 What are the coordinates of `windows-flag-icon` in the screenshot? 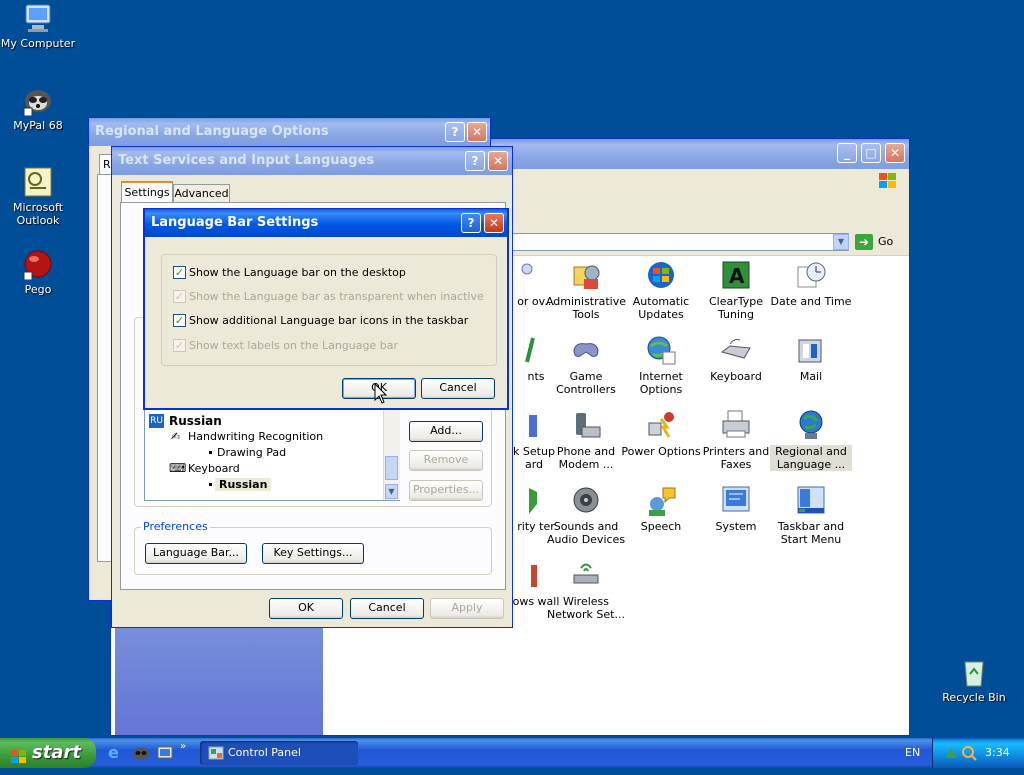 It's located at (19, 754).